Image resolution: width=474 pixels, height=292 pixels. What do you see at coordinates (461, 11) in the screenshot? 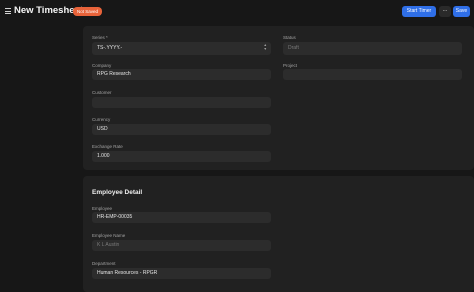
I see `save-button: Save` at bounding box center [461, 11].